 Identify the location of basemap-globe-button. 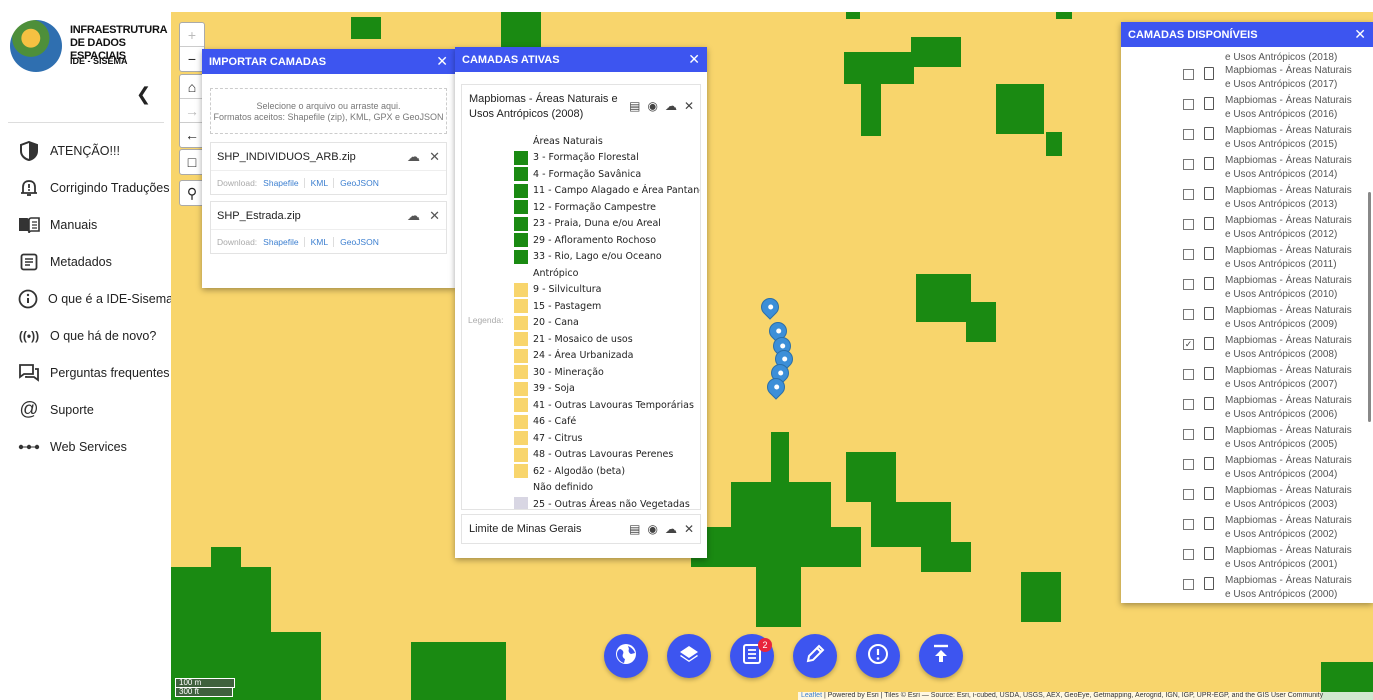
(626, 656).